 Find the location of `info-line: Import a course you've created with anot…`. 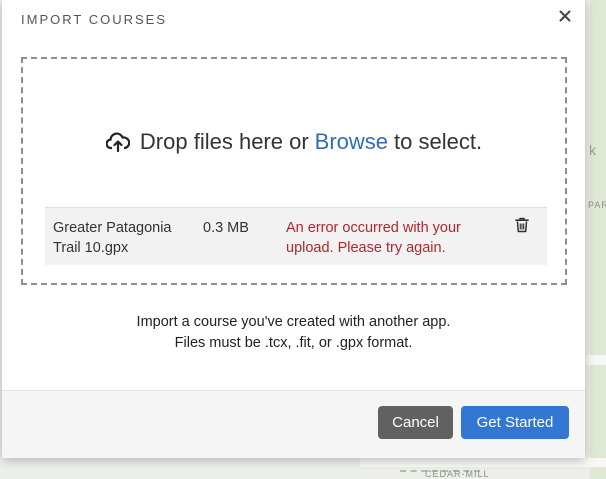

info-line: Import a course you've created with anot… is located at coordinates (293, 322).